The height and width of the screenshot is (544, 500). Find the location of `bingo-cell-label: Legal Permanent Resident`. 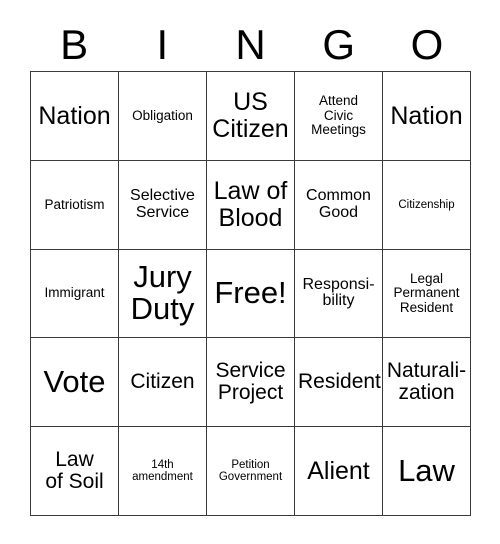

bingo-cell-label: Legal Permanent Resident is located at coordinates (426, 293).